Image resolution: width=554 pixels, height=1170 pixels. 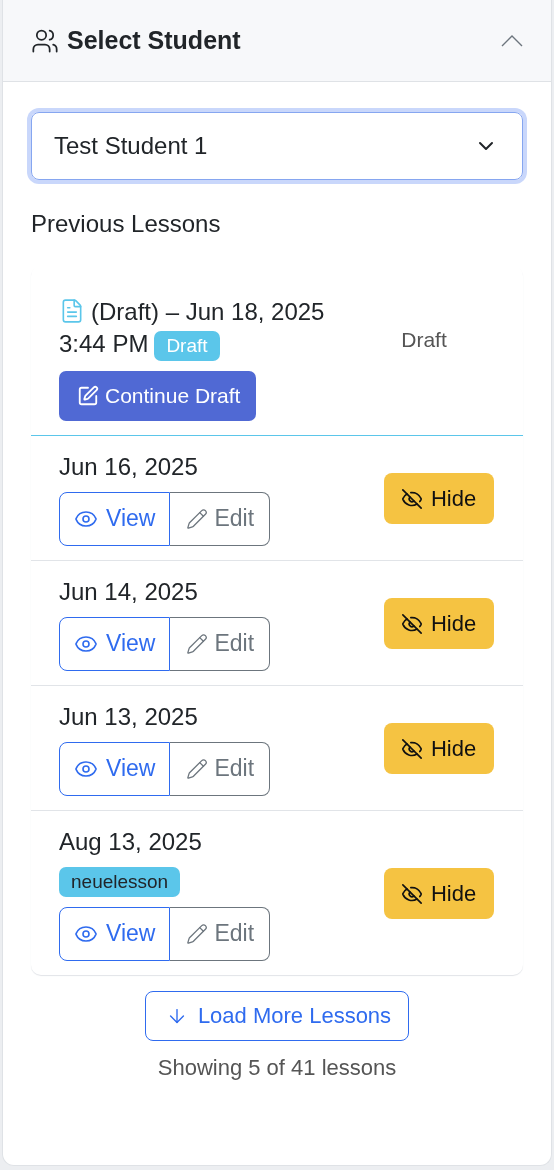 I want to click on chevron-up-icon, so click(x=512, y=40).